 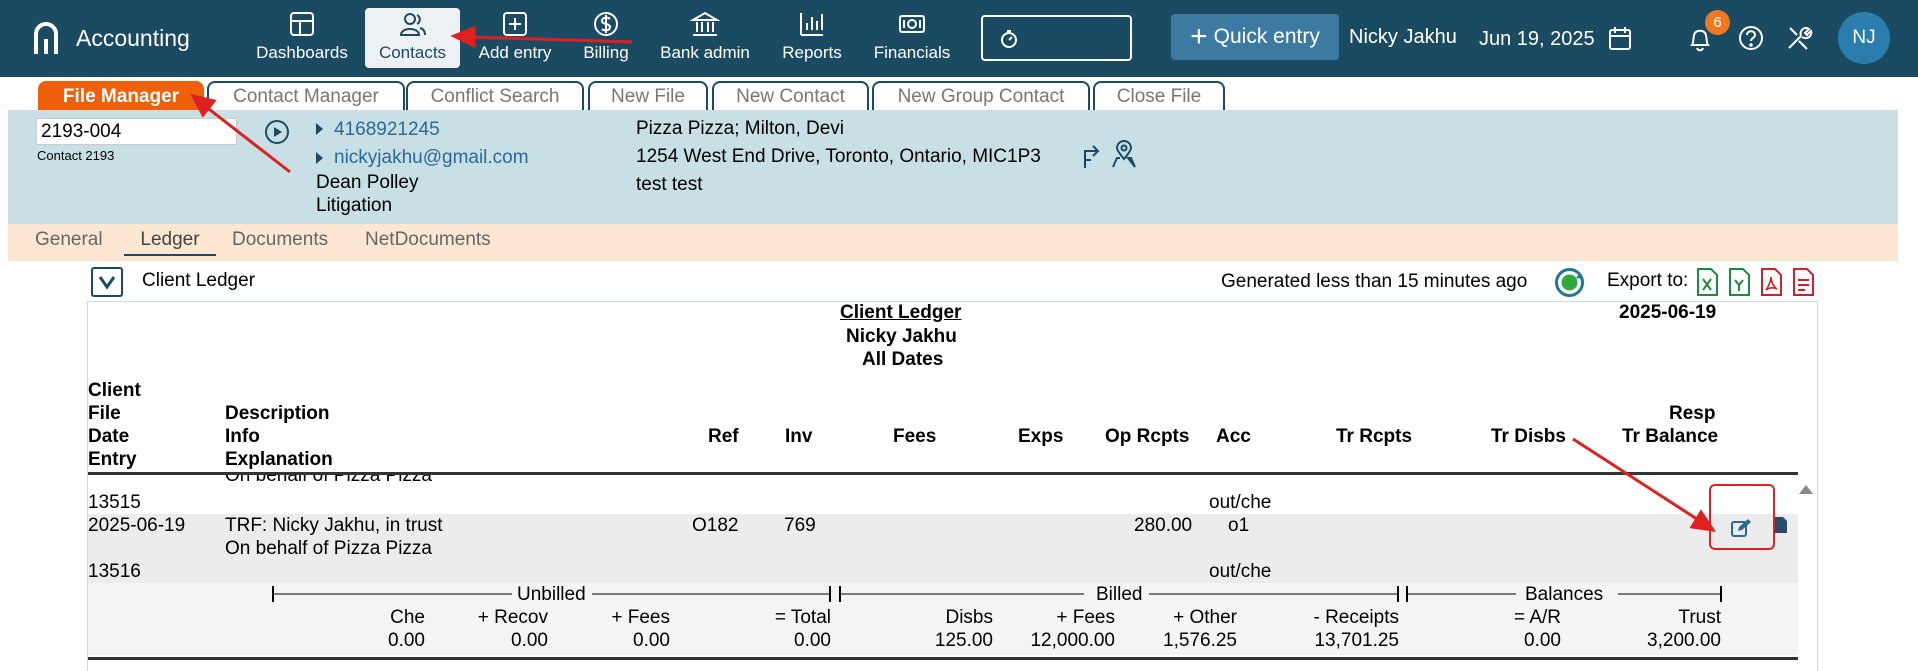 I want to click on directions-icon, so click(x=1093, y=155).